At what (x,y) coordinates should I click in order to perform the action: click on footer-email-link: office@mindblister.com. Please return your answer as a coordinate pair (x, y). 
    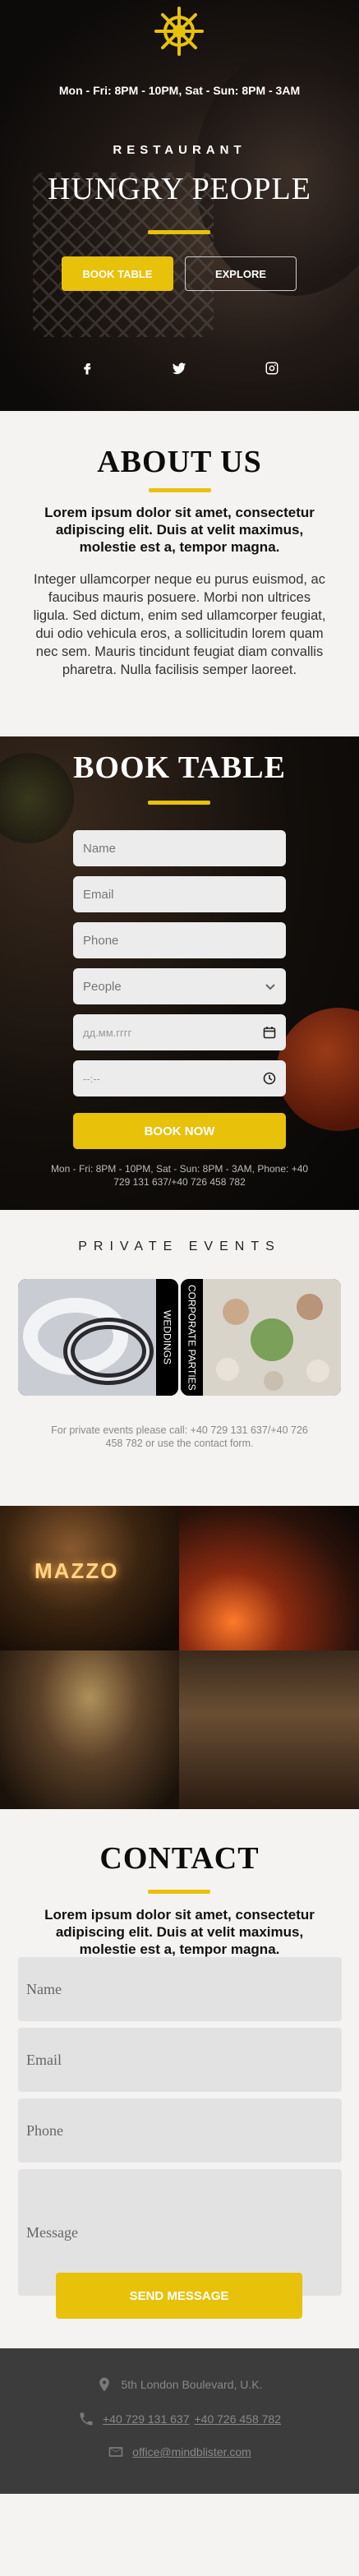
    Looking at the image, I should click on (191, 2452).